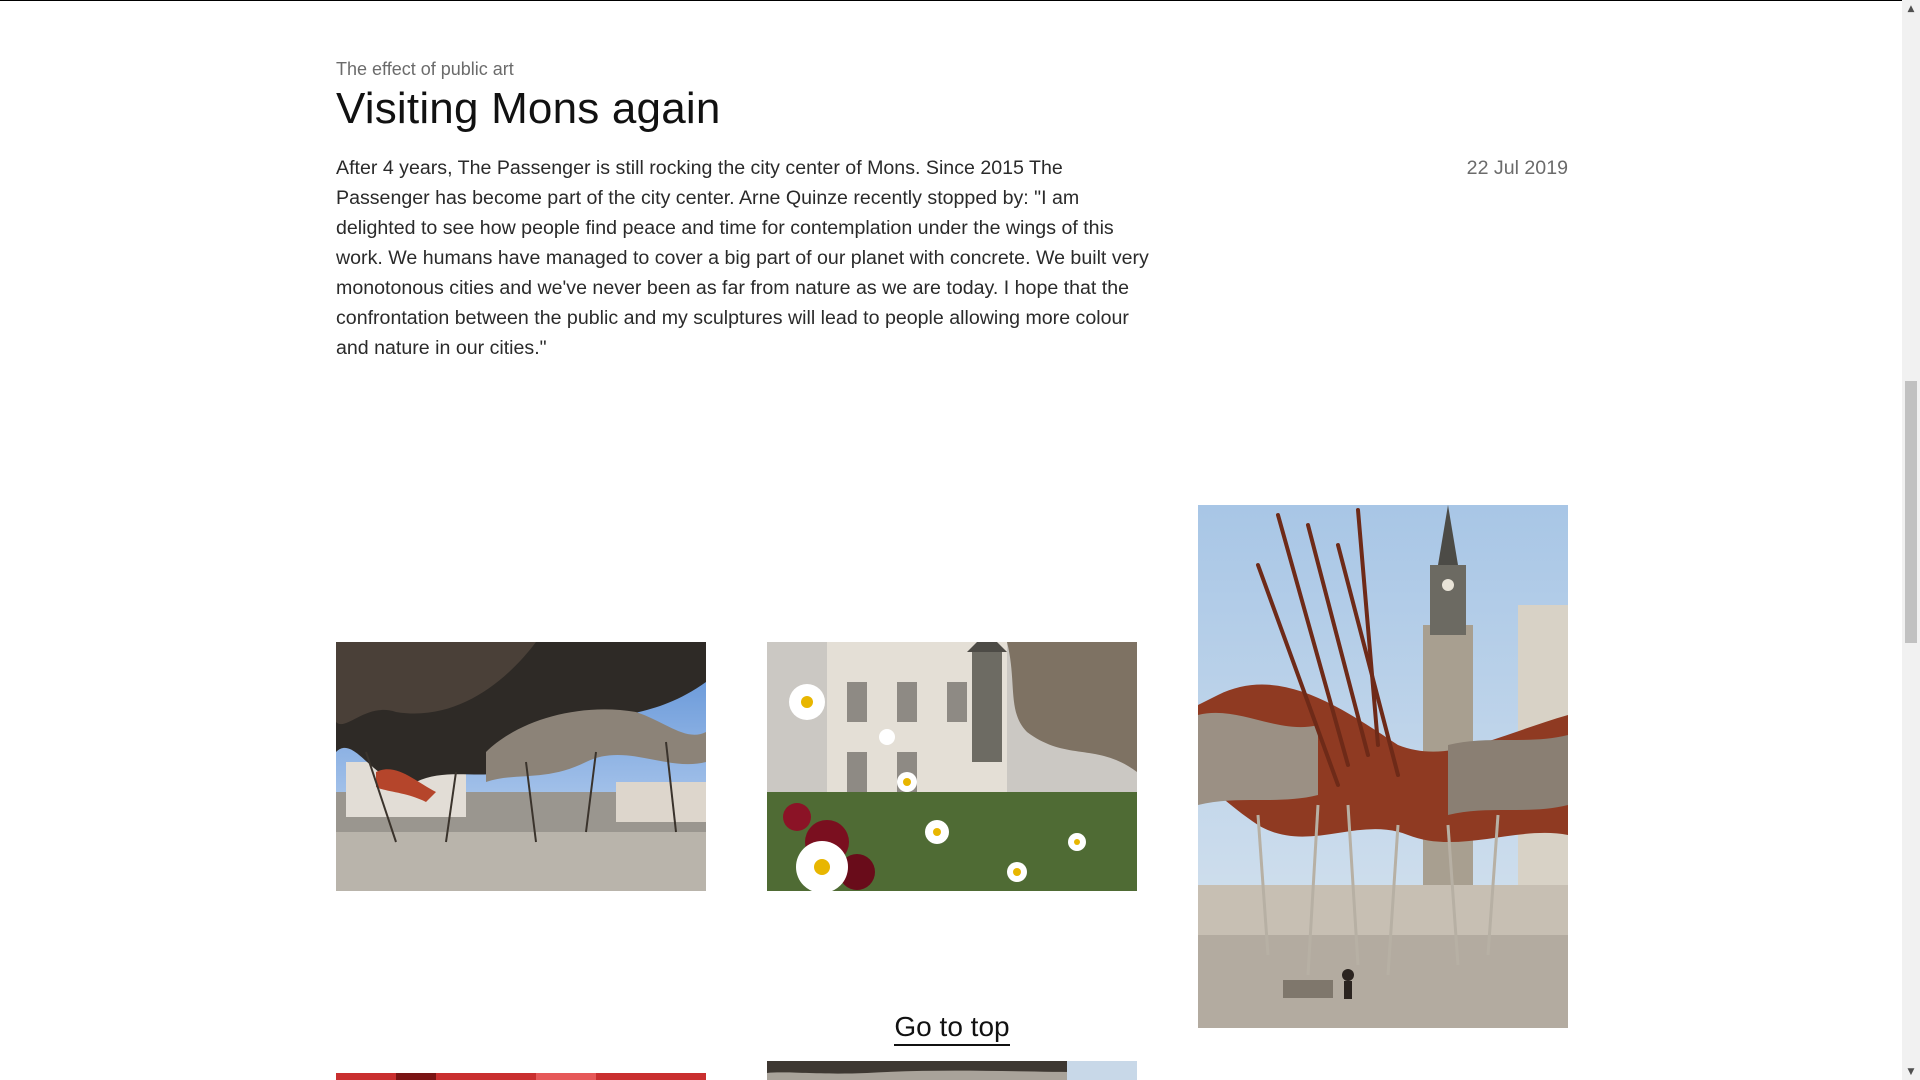  What do you see at coordinates (1911, 1071) in the screenshot?
I see `chevron-down-icon: ▼` at bounding box center [1911, 1071].